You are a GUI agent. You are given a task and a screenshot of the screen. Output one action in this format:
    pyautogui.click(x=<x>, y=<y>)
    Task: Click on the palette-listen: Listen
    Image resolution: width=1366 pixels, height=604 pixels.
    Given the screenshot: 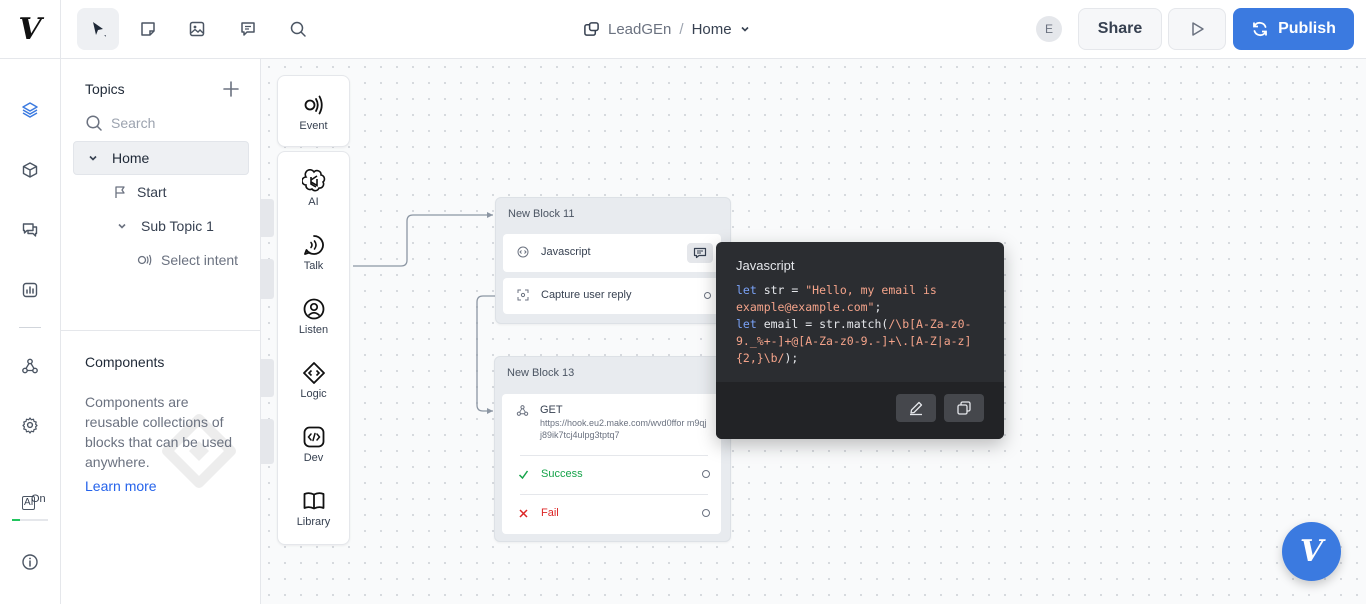 What is the action you would take?
    pyautogui.click(x=313, y=316)
    